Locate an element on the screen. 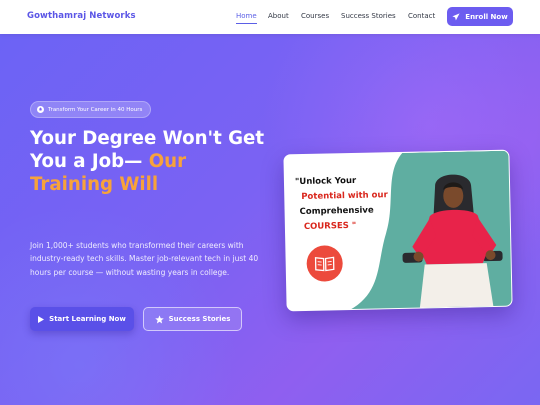 This screenshot has height=405, width=540. start-learning-button: Start Learning Now is located at coordinates (82, 319).